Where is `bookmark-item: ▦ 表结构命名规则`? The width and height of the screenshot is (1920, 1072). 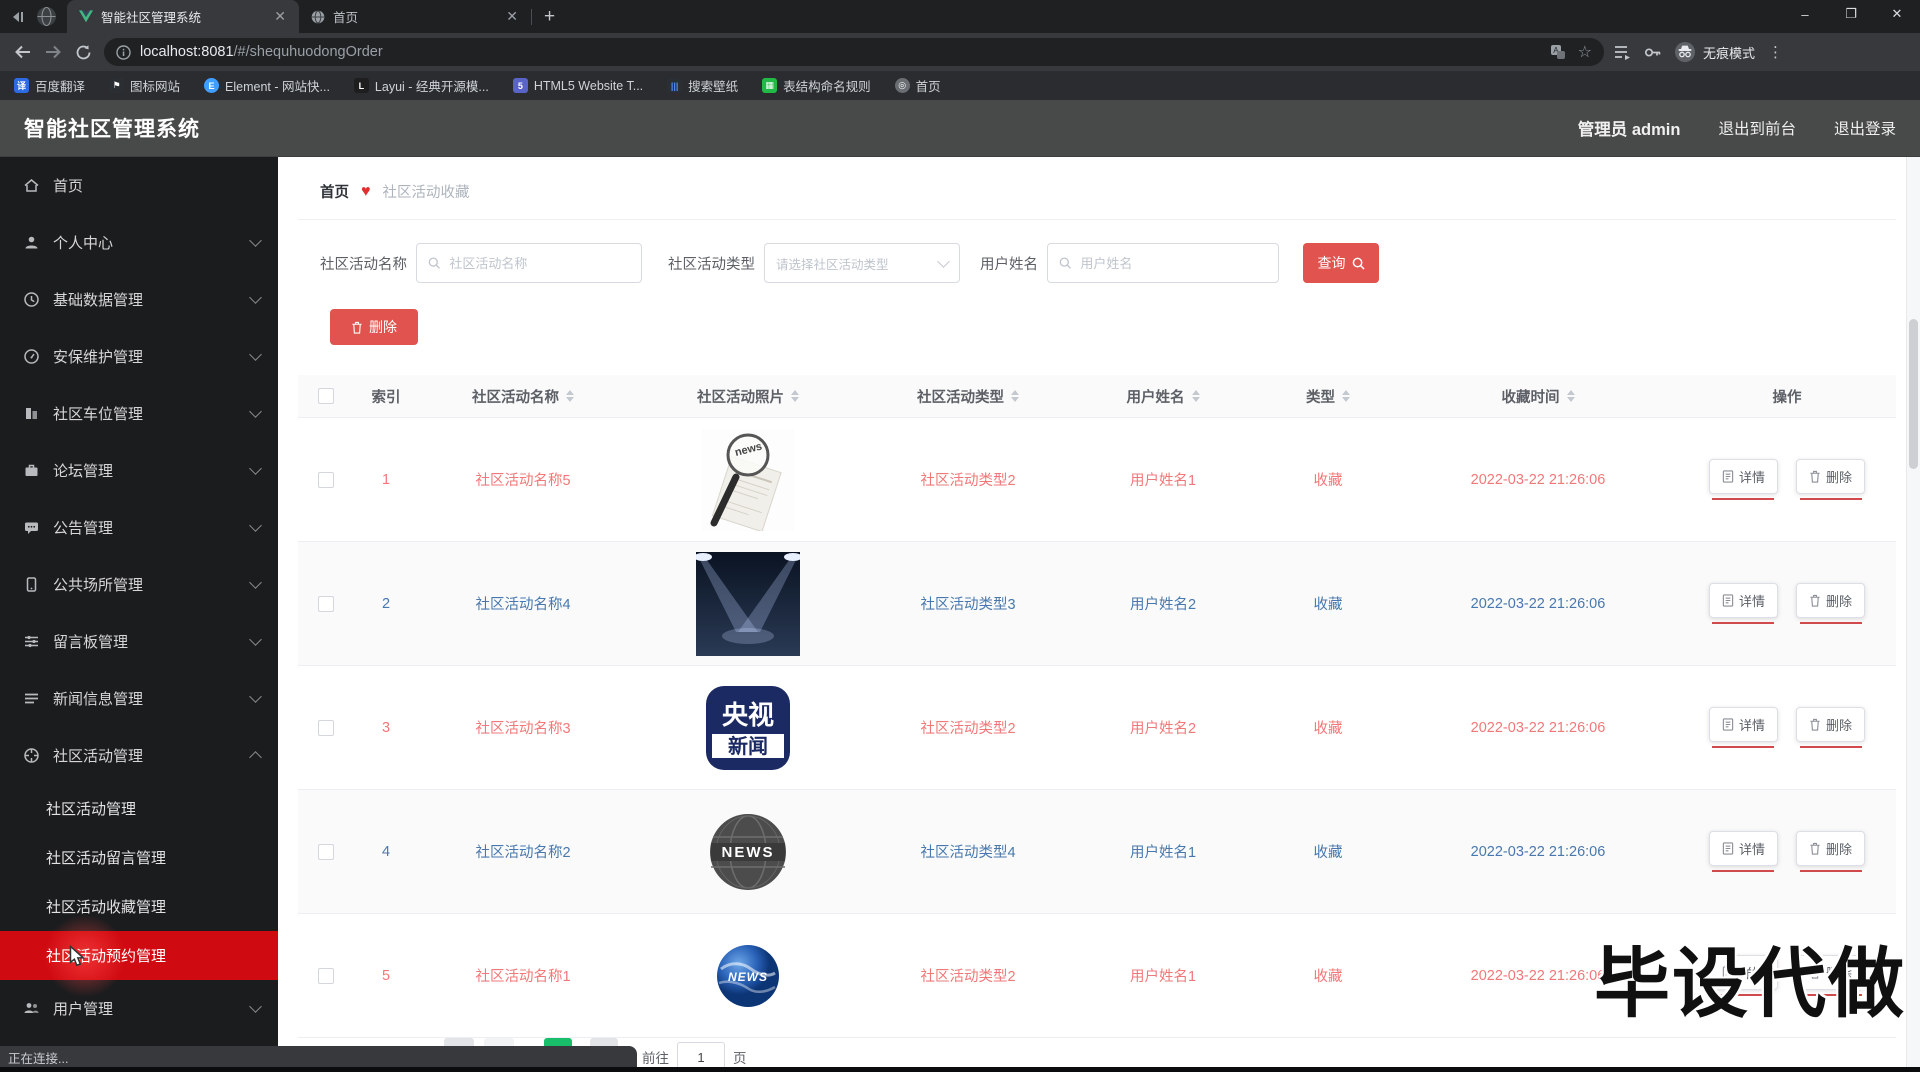
bookmark-item: ▦ 表结构命名规则 is located at coordinates (816, 85).